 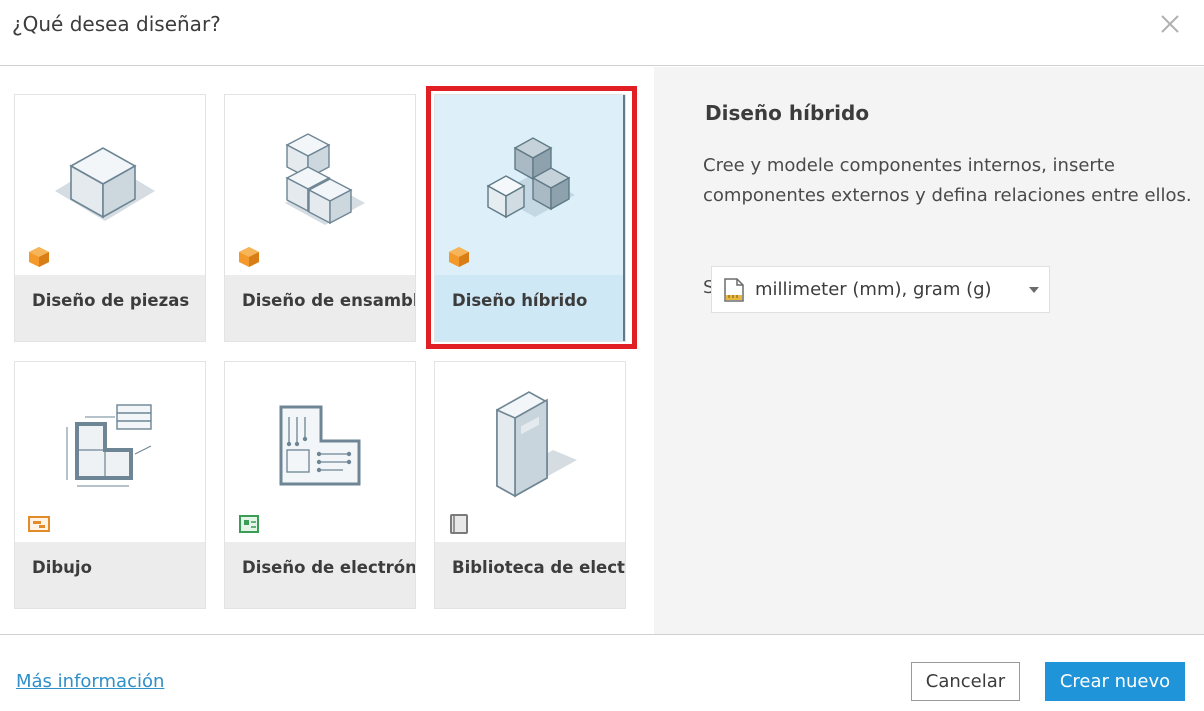 I want to click on units-dropdown: millimeter (mm), gram (g), so click(x=880, y=289).